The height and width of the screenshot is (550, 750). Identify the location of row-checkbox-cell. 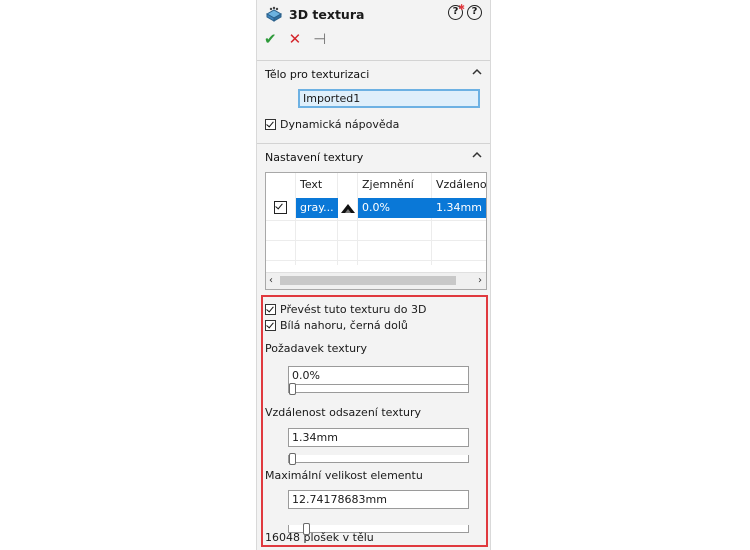
(280, 208).